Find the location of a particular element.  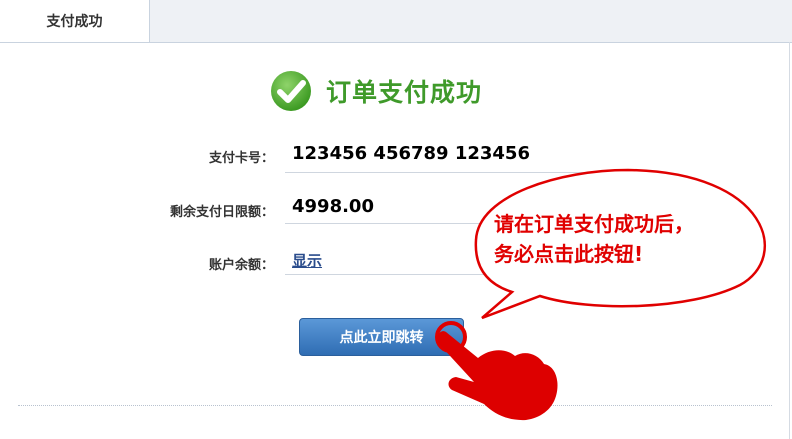

pointing-hand-icon is located at coordinates (496, 371).